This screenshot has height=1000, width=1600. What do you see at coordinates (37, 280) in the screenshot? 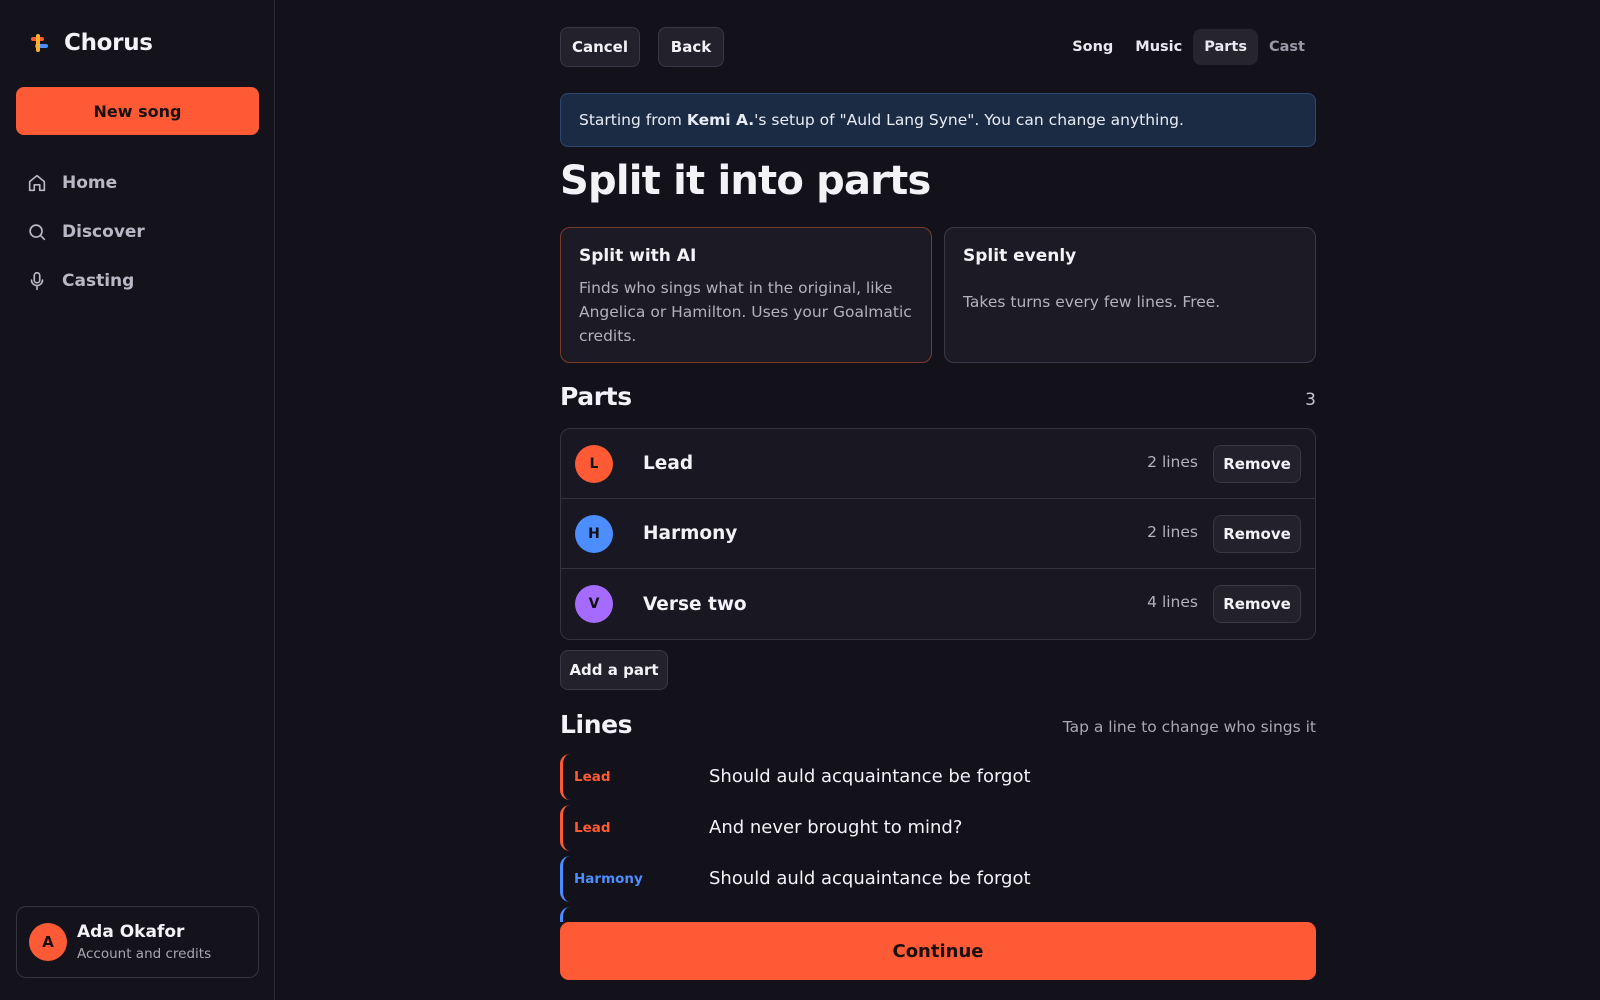
I see `microphone-icon` at bounding box center [37, 280].